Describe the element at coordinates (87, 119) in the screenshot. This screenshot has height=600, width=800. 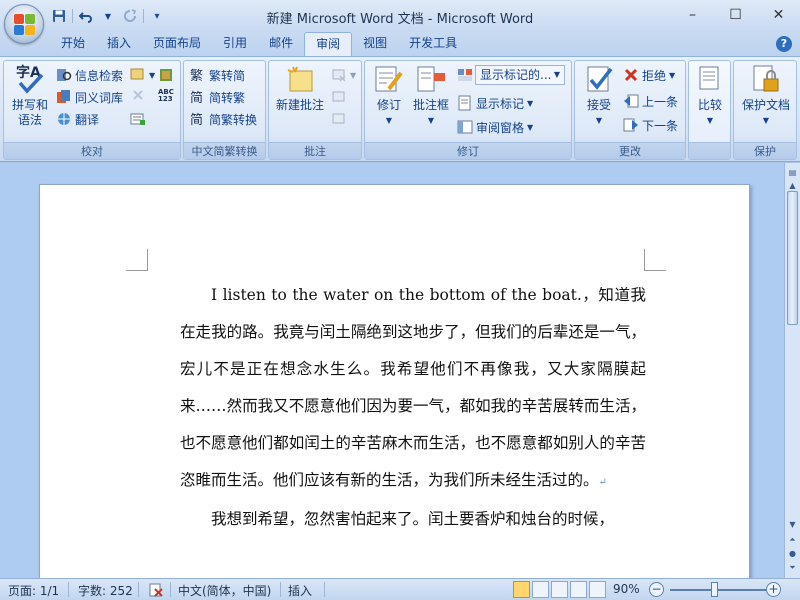
I see `translate-label: 翻译` at that location.